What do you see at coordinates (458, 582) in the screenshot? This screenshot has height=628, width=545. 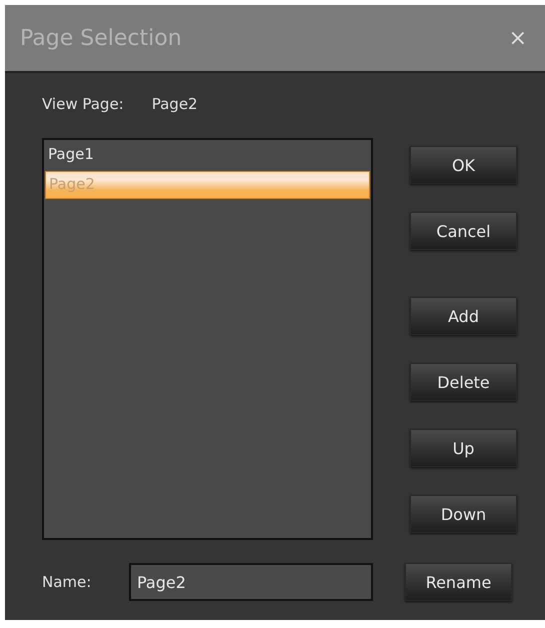 I see `rename-button: Rename` at bounding box center [458, 582].